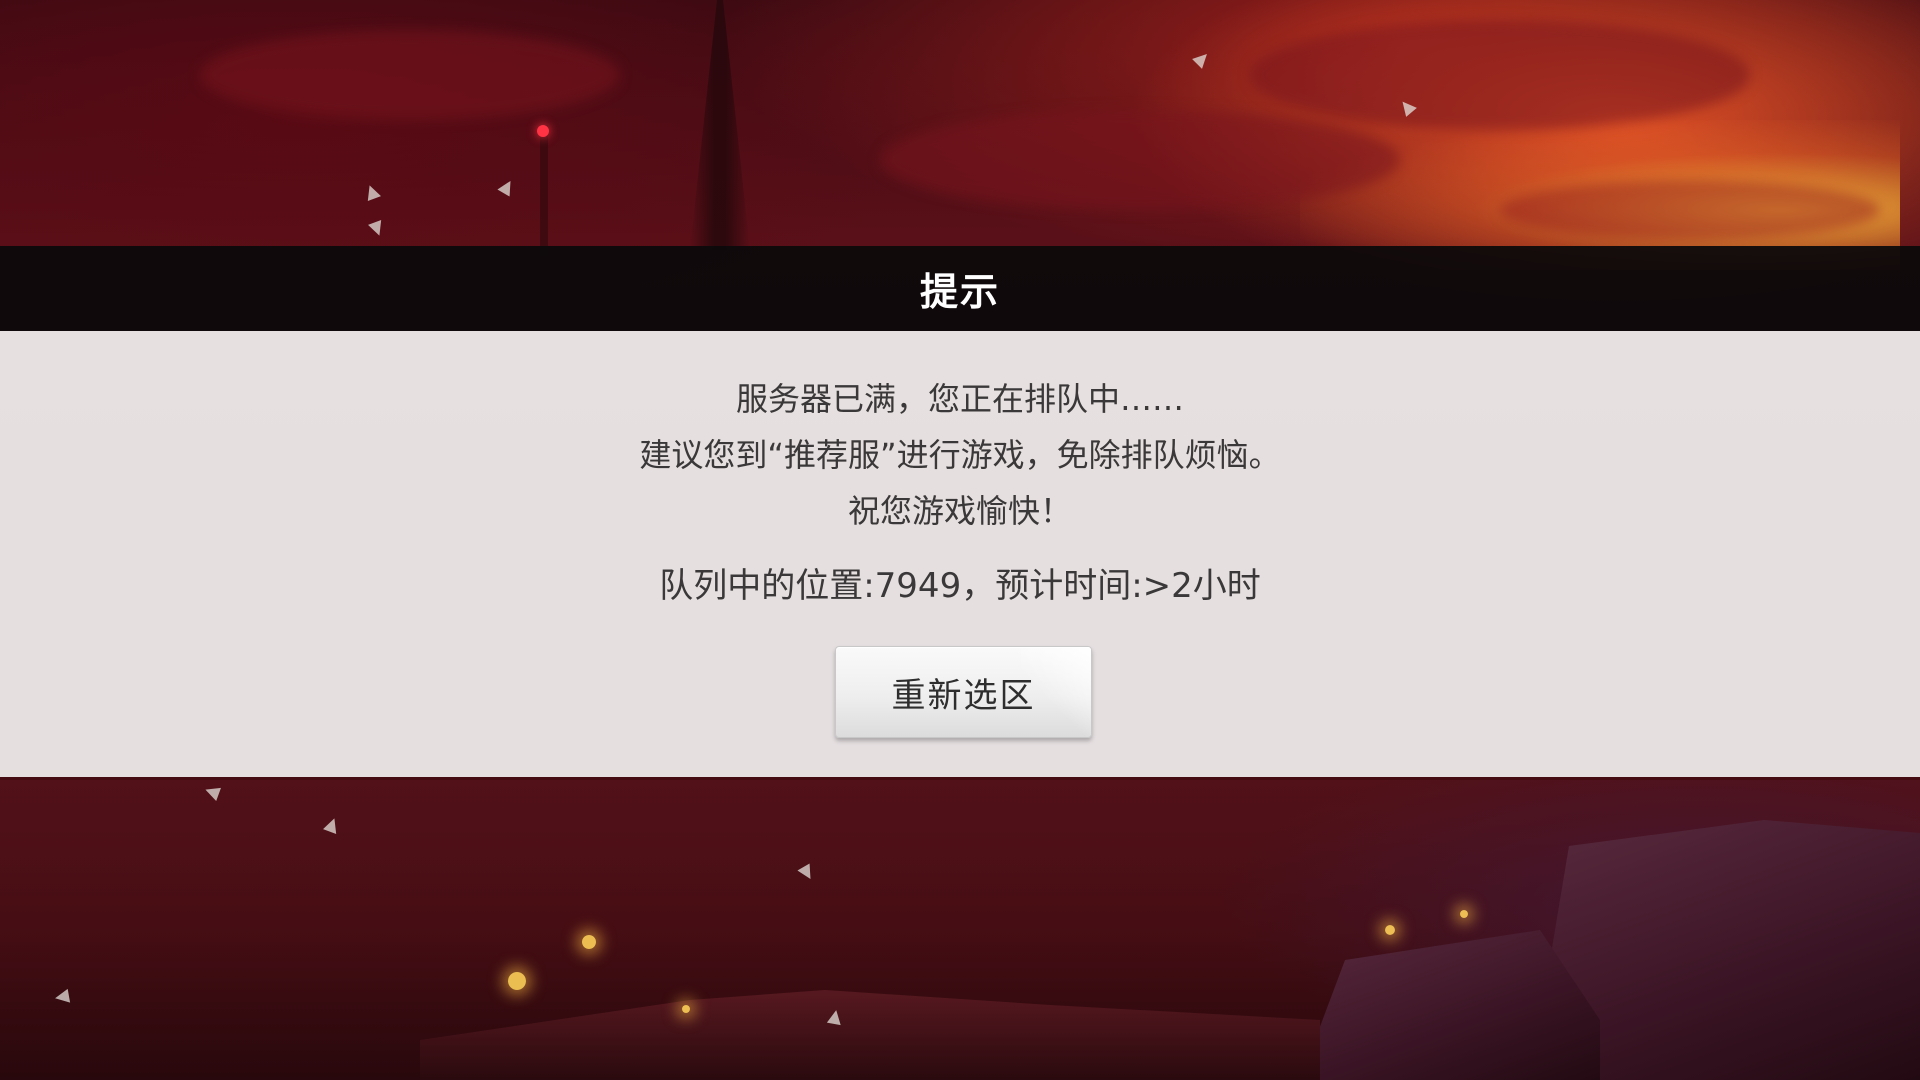 The height and width of the screenshot is (1080, 1920). Describe the element at coordinates (959, 292) in the screenshot. I see `dialog-title: 提示` at that location.